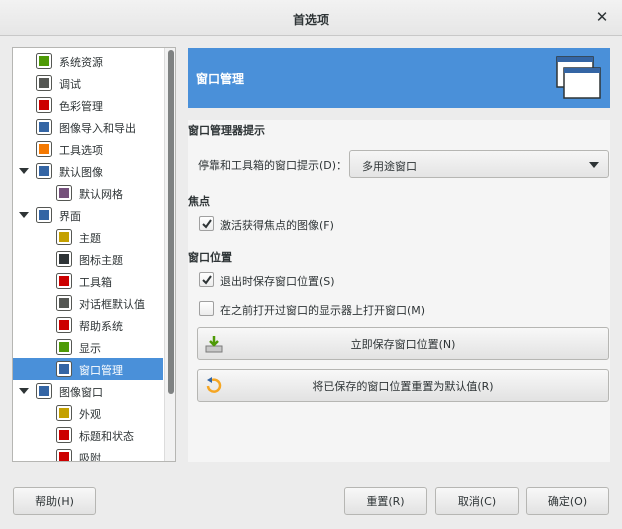 The height and width of the screenshot is (529, 622). I want to click on tree-scrollbar-thumb, so click(171, 222).